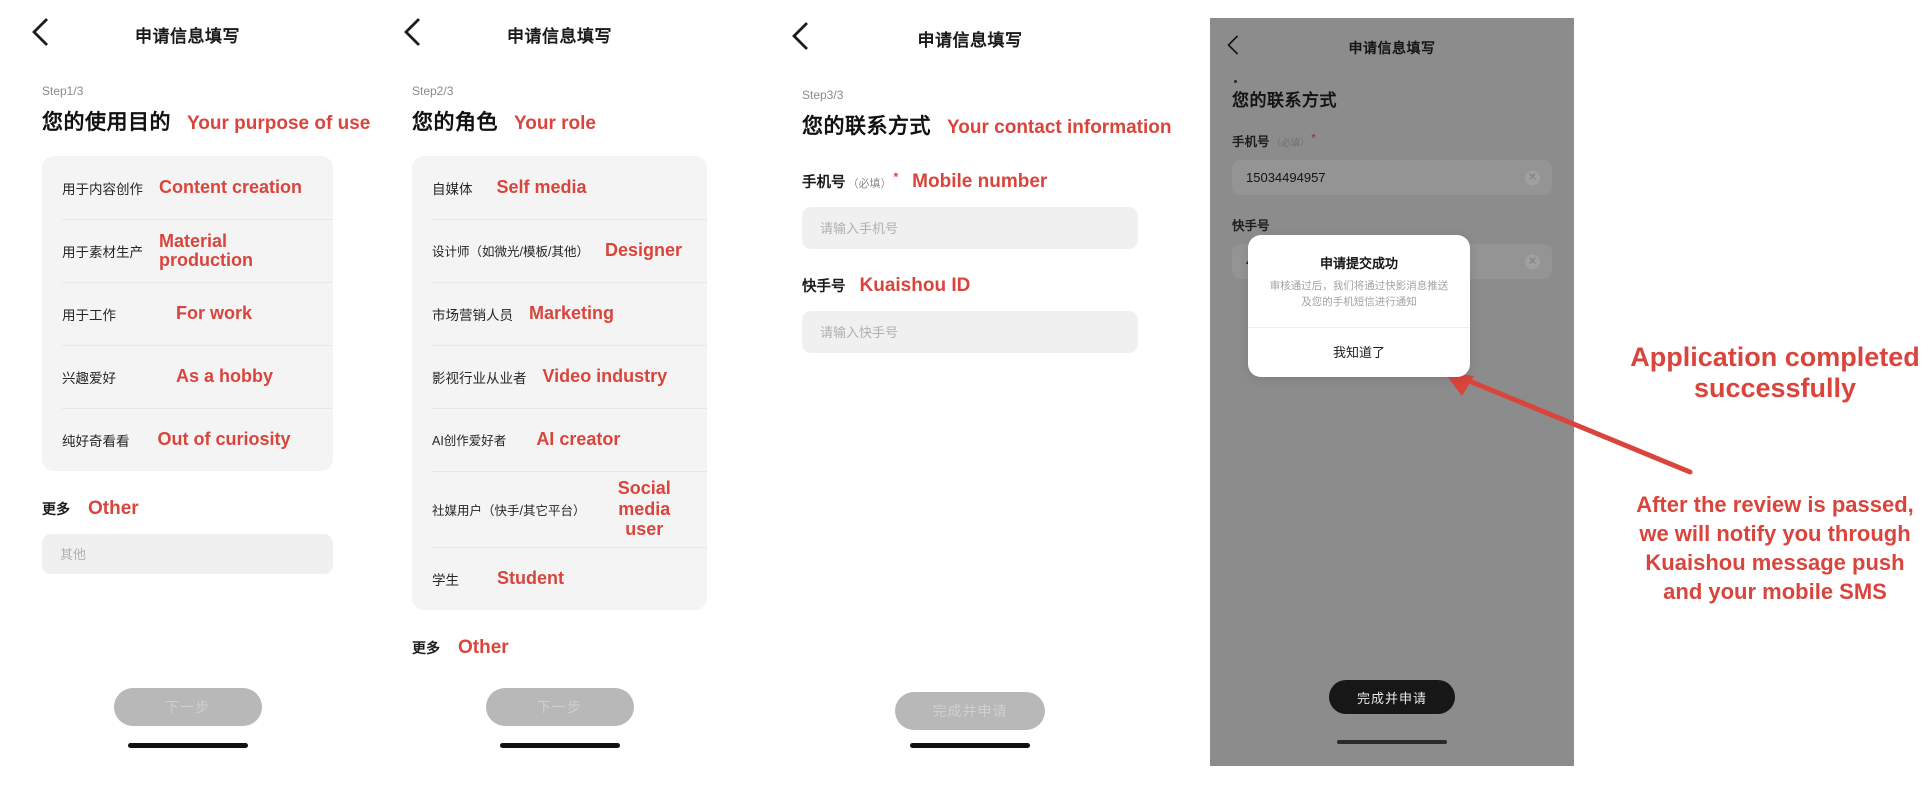  Describe the element at coordinates (102, 252) in the screenshot. I see `option-label: 用于素材生产` at that location.